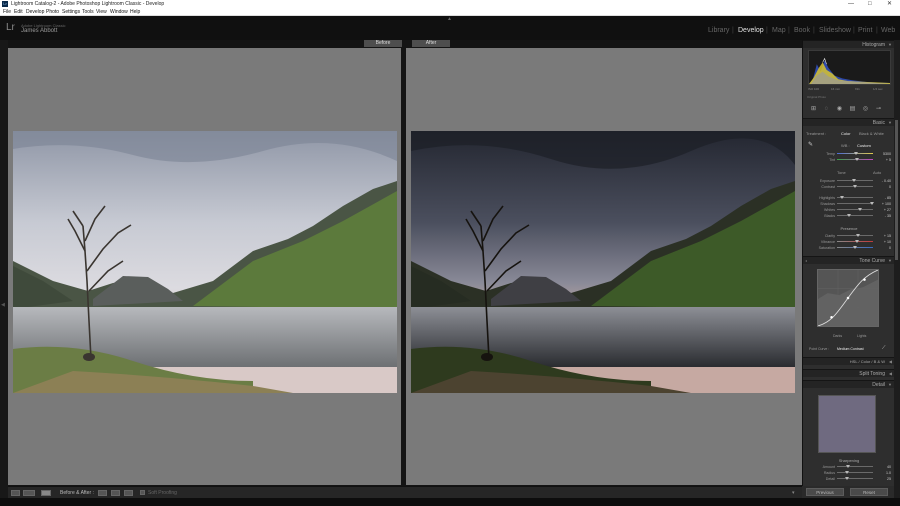  Describe the element at coordinates (865, 109) in the screenshot. I see `radial-filter-icon: ◎` at that location.